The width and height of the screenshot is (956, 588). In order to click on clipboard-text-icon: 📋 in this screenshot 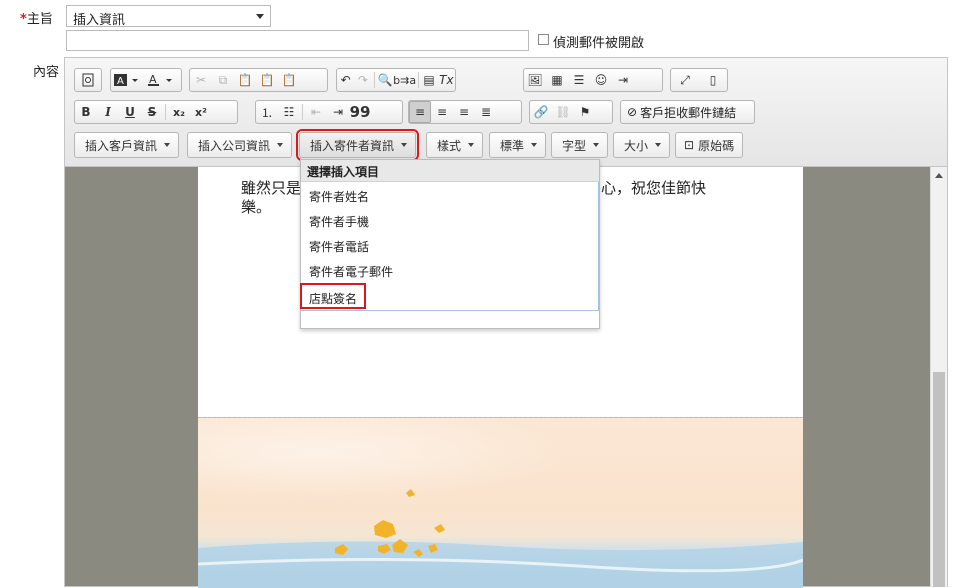, I will do `click(267, 80)`.